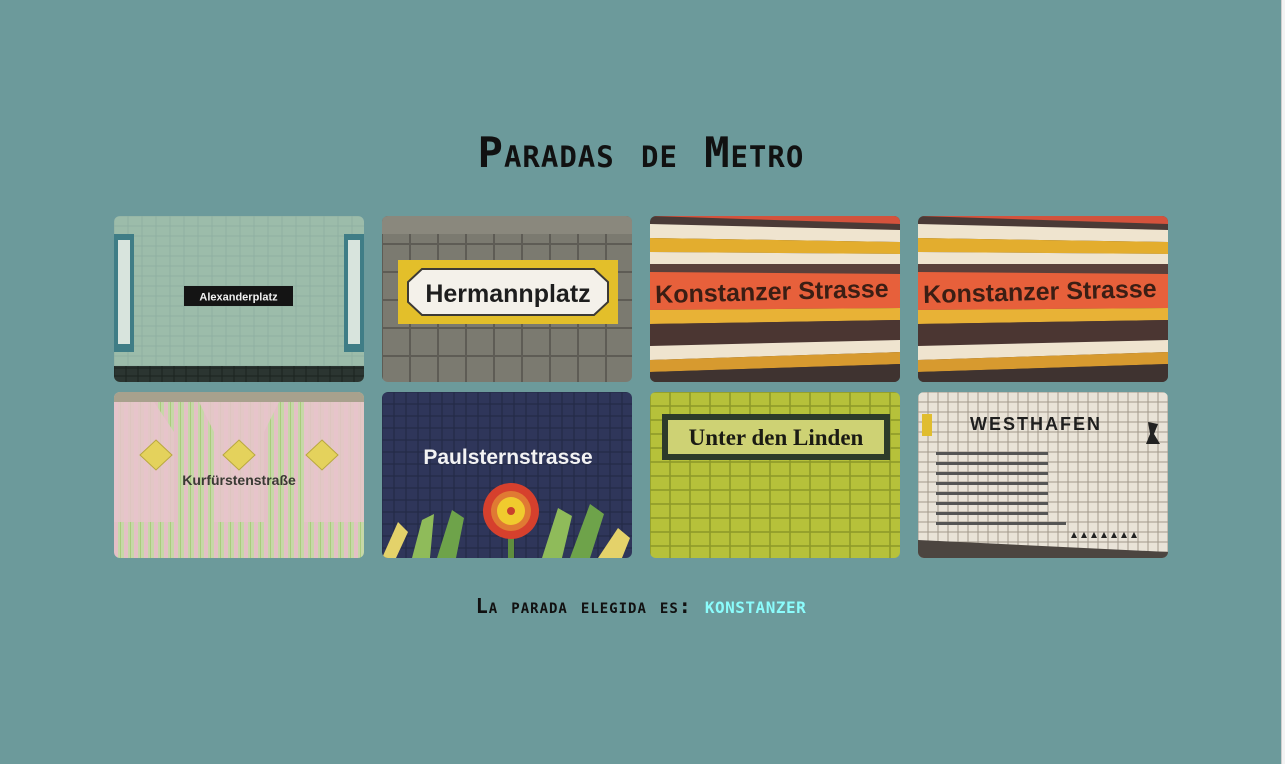 This screenshot has height=764, width=1285. I want to click on station-card-konstanzer-strasse-2: Konstanzer Strasse, so click(1043, 299).